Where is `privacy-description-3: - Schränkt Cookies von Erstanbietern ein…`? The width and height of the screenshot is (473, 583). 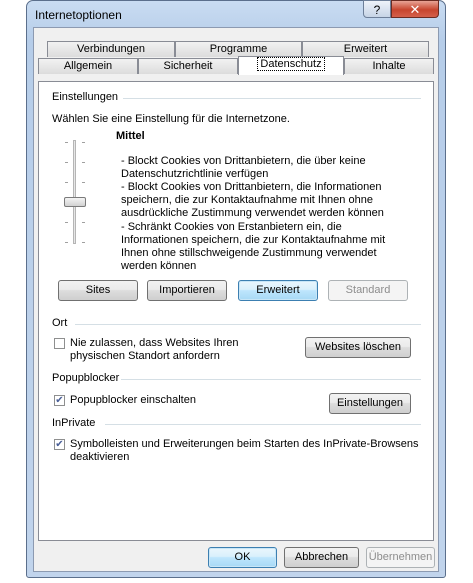
privacy-description-3: - Schränkt Cookies von Erstanbietern ein… is located at coordinates (253, 246).